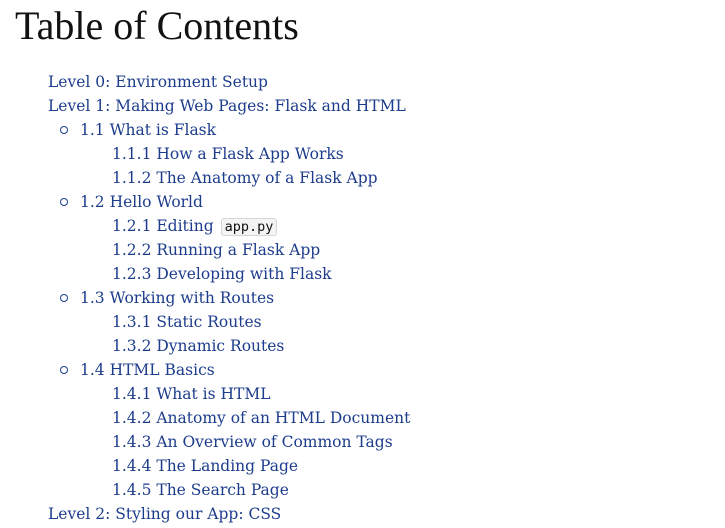 The width and height of the screenshot is (725, 528). What do you see at coordinates (163, 226) in the screenshot?
I see `toc-link-1-2-1-text: 1.2.1 Editing` at bounding box center [163, 226].